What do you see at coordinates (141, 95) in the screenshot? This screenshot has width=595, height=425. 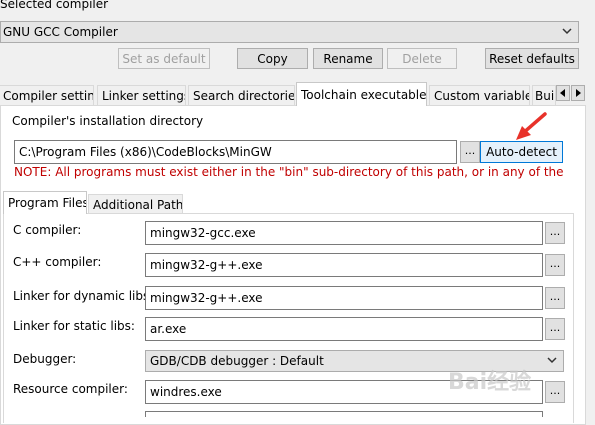 I see `tab-linker-settings: Linker settings` at bounding box center [141, 95].